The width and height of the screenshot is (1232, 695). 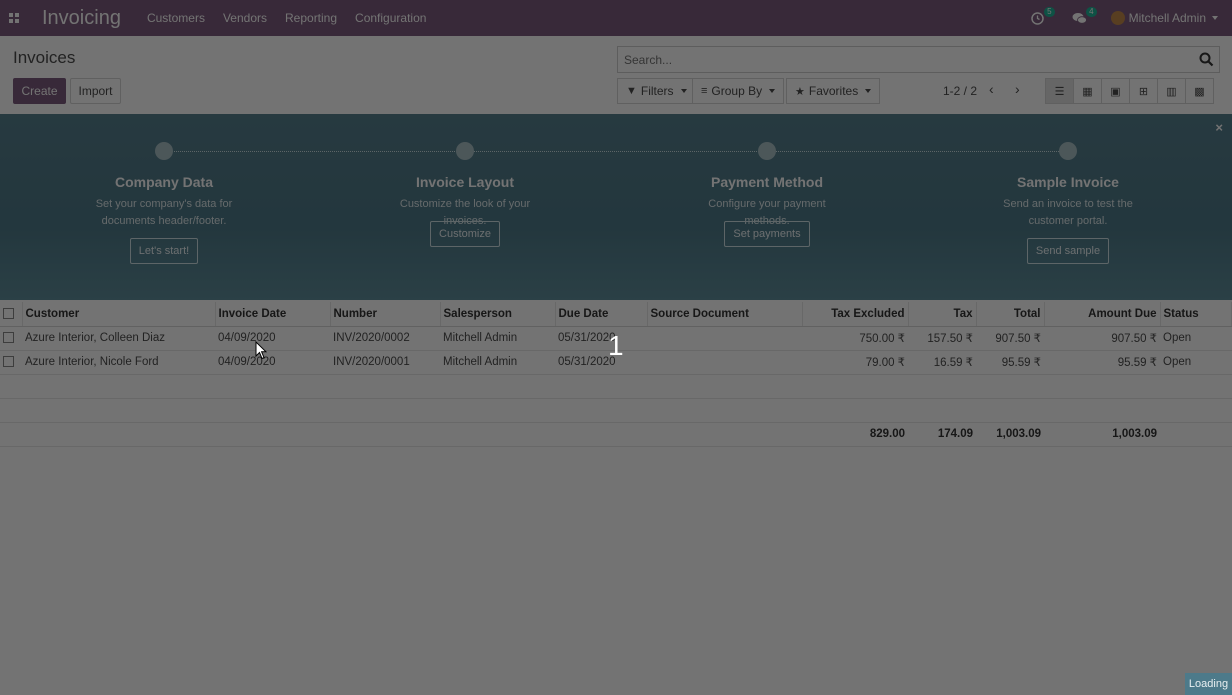 What do you see at coordinates (498, 314) in the screenshot?
I see `column-header: Salesperson` at bounding box center [498, 314].